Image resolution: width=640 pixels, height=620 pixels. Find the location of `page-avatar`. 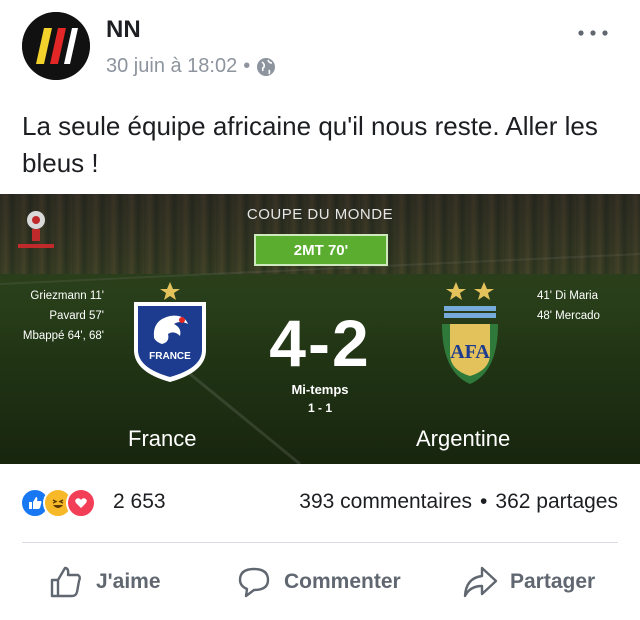

page-avatar is located at coordinates (56, 46).